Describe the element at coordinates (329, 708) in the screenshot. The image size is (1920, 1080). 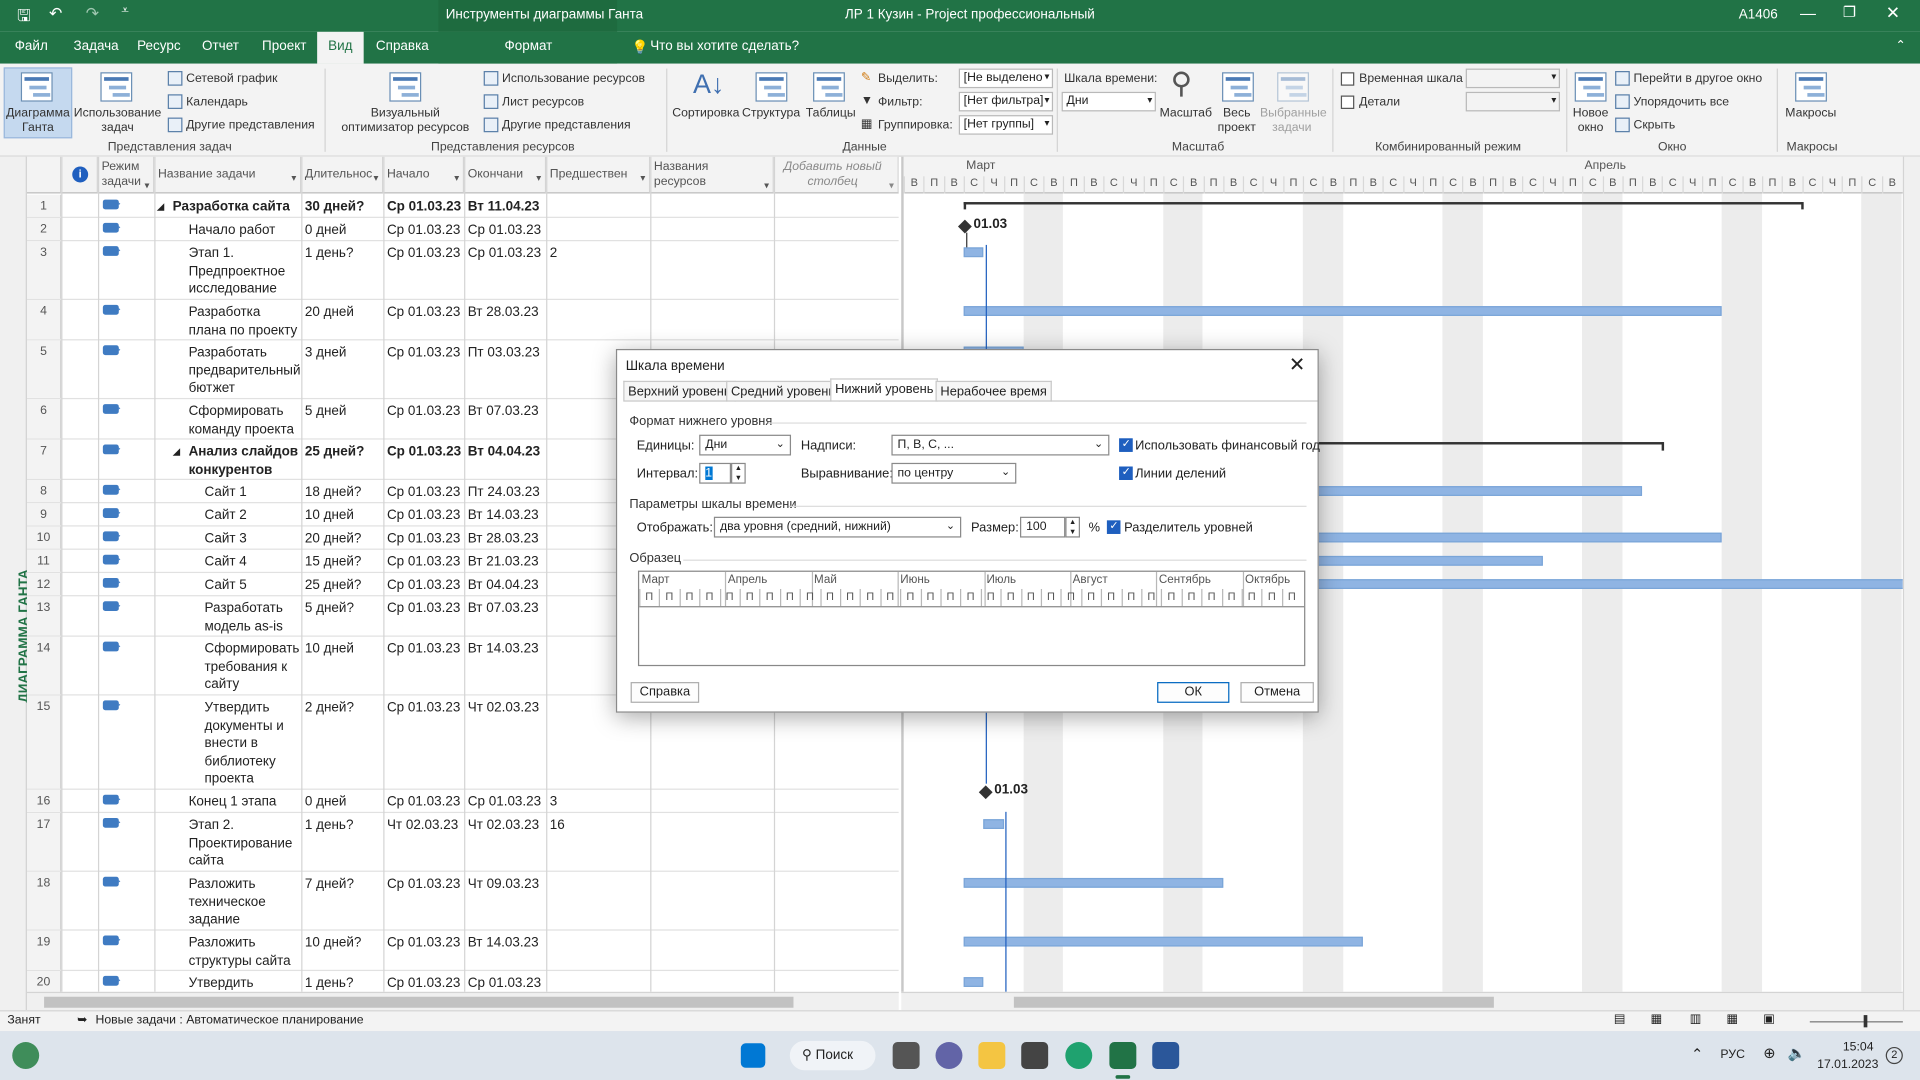
I see `task-duration: 2 дней?` at that location.